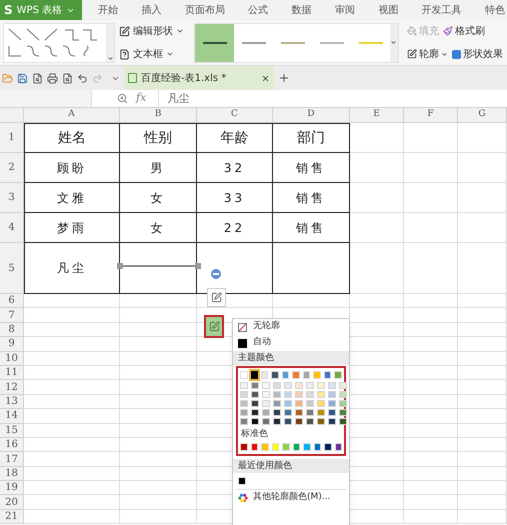  I want to click on row-header: 1, so click(12, 138).